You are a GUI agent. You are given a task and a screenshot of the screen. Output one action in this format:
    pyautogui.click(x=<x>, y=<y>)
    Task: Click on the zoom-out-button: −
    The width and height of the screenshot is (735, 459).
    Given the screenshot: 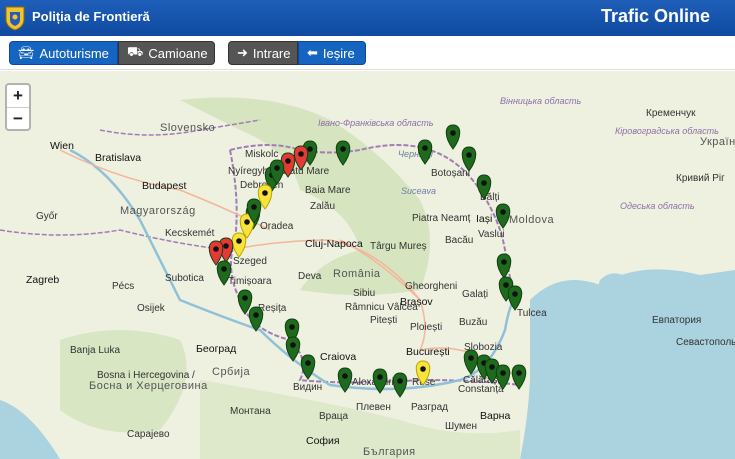 What is the action you would take?
    pyautogui.click(x=18, y=118)
    